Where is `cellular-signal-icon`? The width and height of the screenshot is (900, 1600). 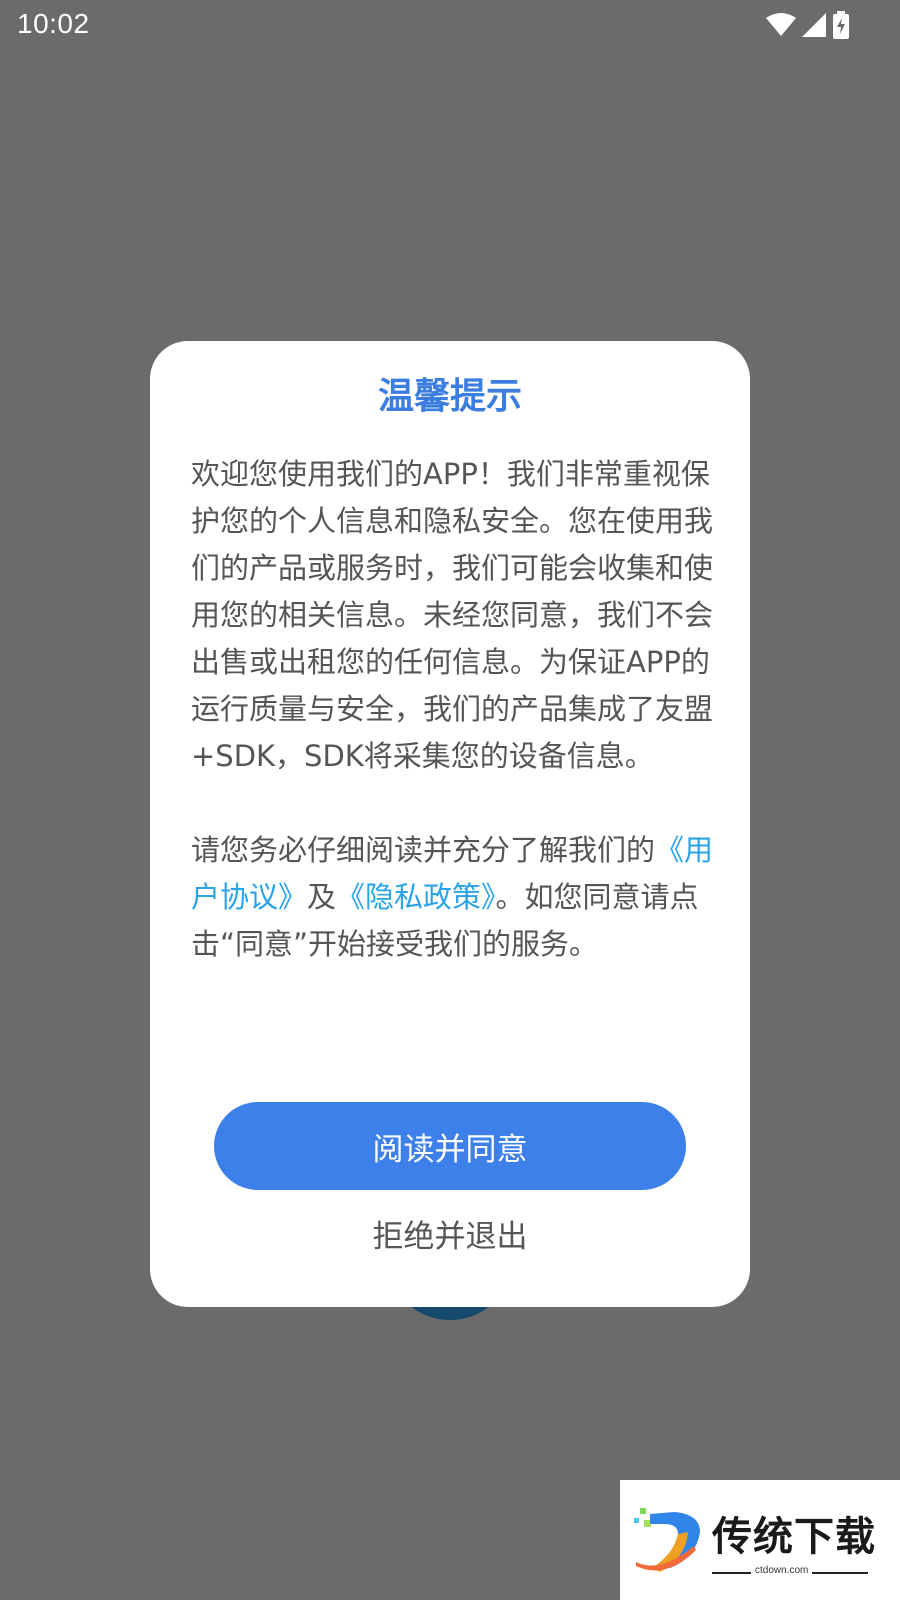
cellular-signal-icon is located at coordinates (814, 25).